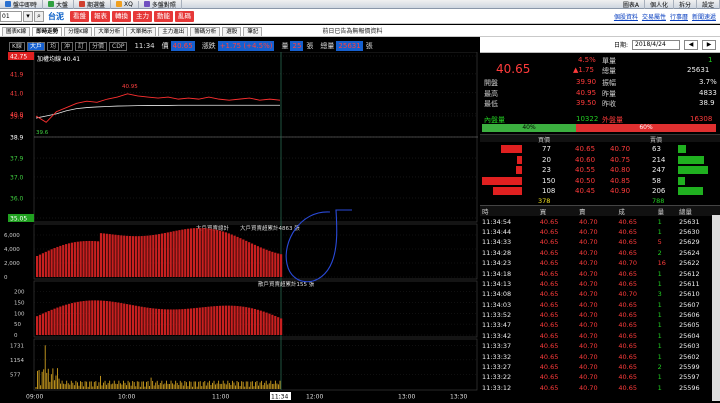 Image resolution: width=720 pixels, height=403 pixels. I want to click on book-row: 23 40.55 40.80 247, so click(600, 170).